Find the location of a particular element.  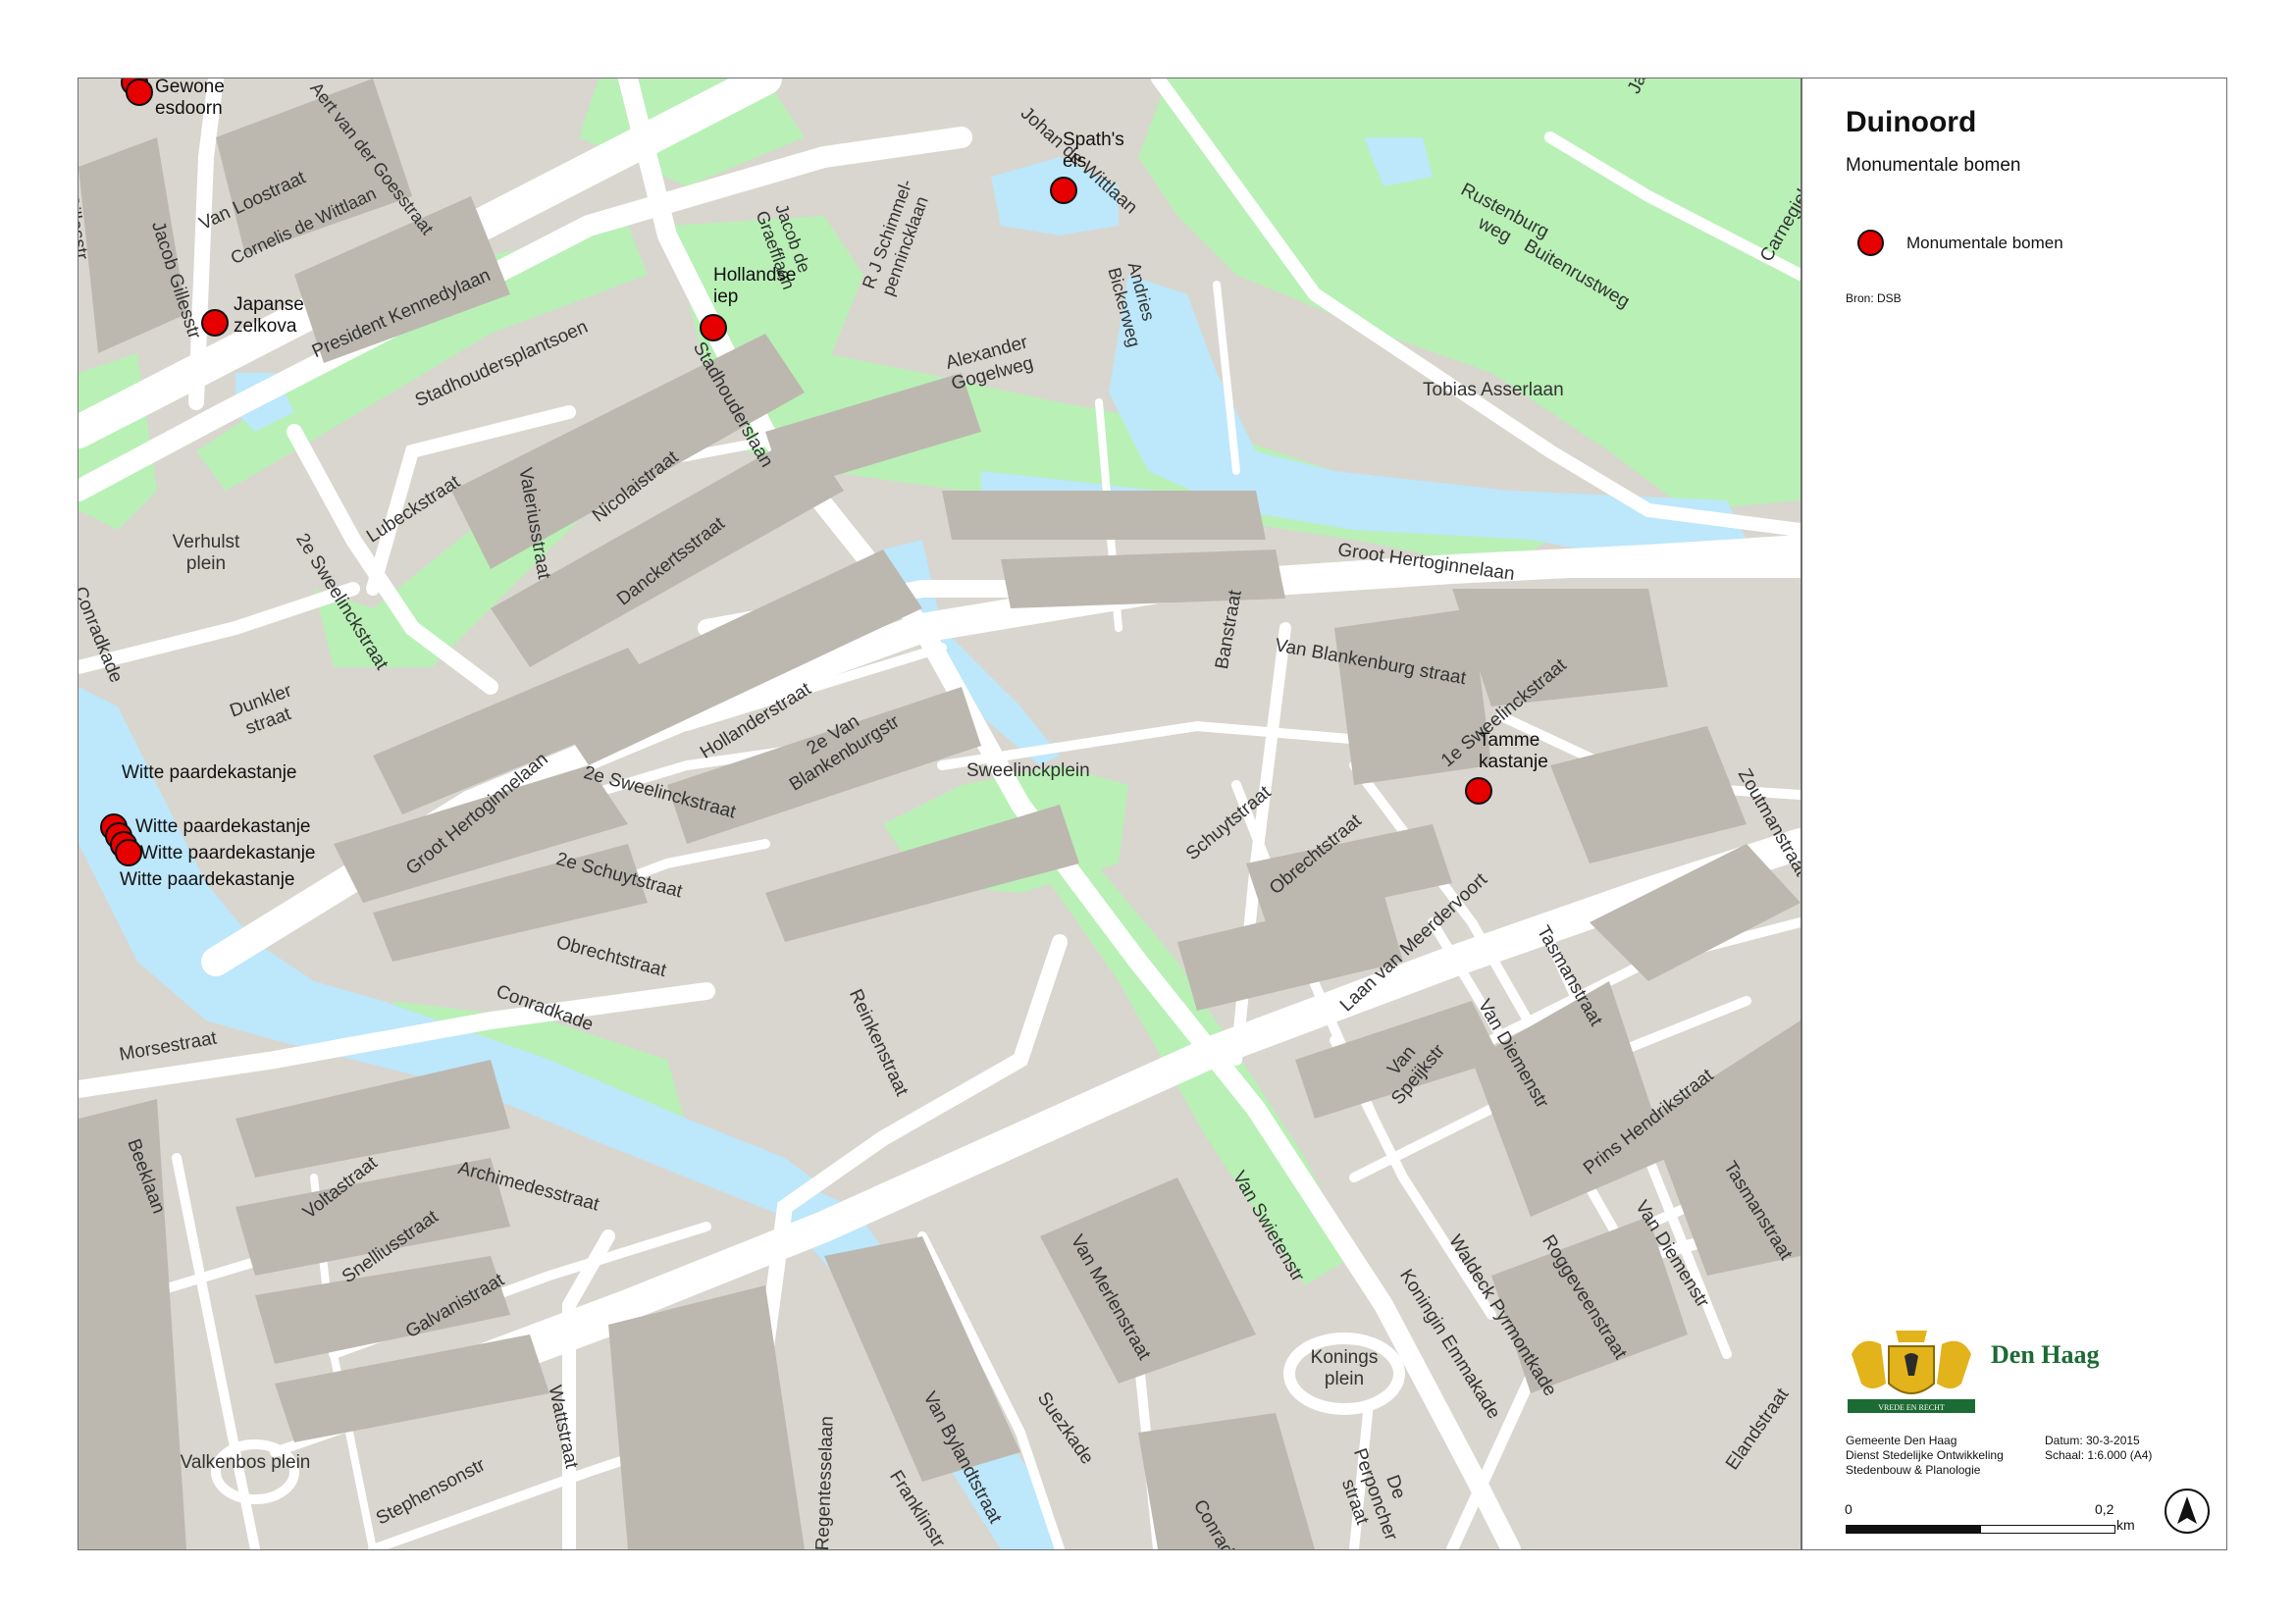

legend-label: Monumentale bomen is located at coordinates (1984, 243).